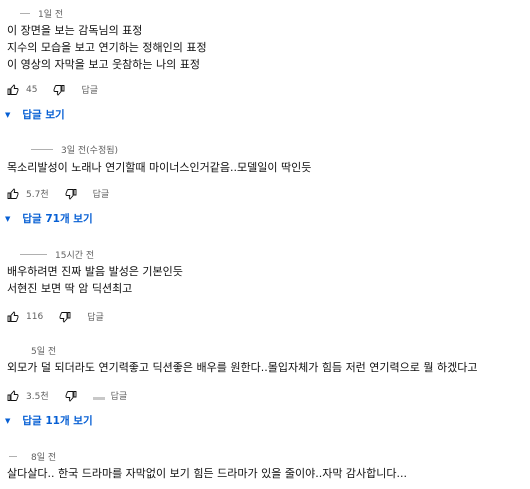 The width and height of the screenshot is (530, 489). I want to click on comment-time: 3일 전(수정됨), so click(89, 149).